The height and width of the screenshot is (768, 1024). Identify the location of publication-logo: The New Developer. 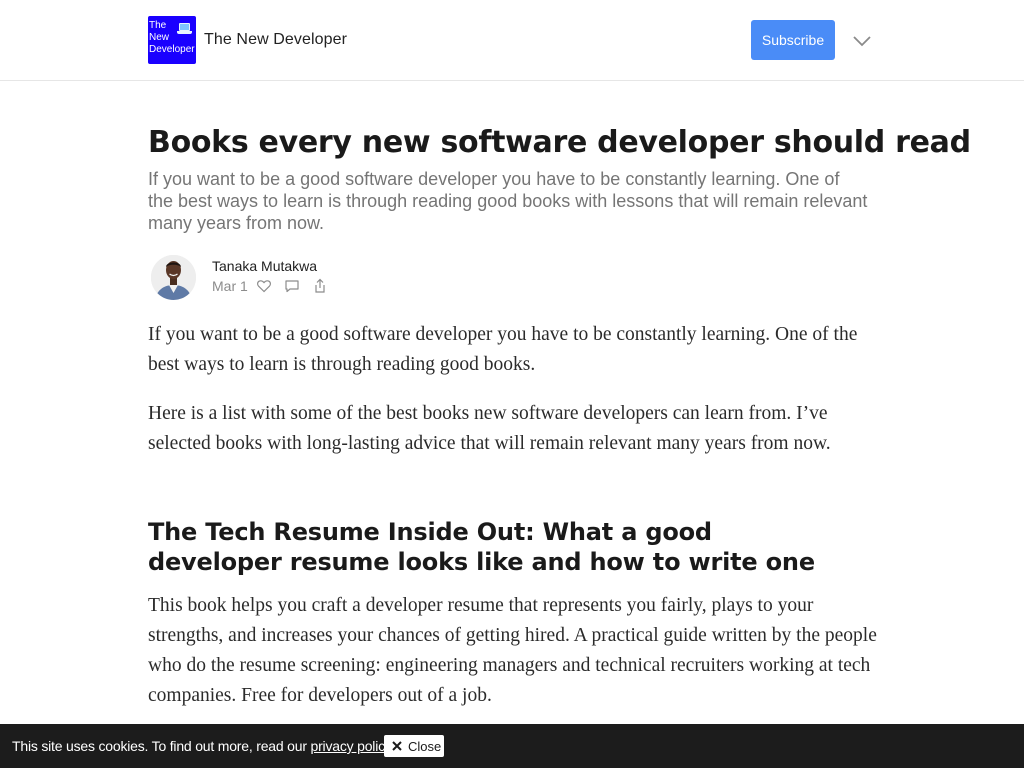
(172, 40).